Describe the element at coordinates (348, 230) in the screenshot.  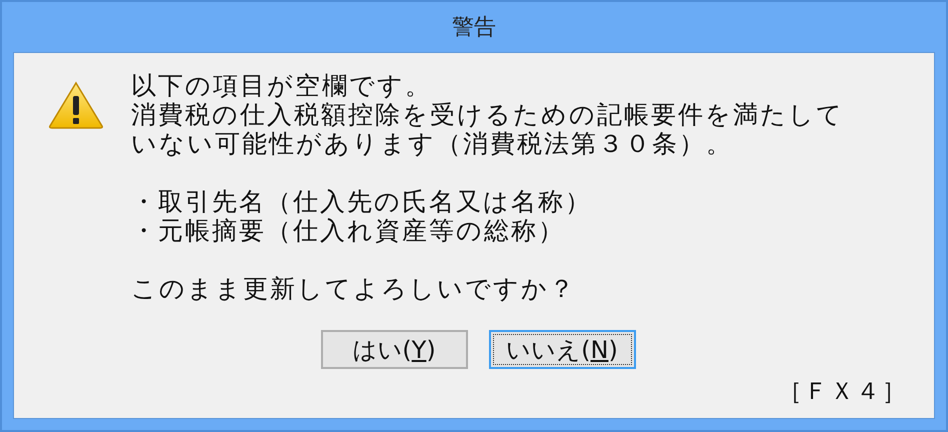
I see `missing-field-item: ・元帳摘要（仕入れ資産等の総称）` at that location.